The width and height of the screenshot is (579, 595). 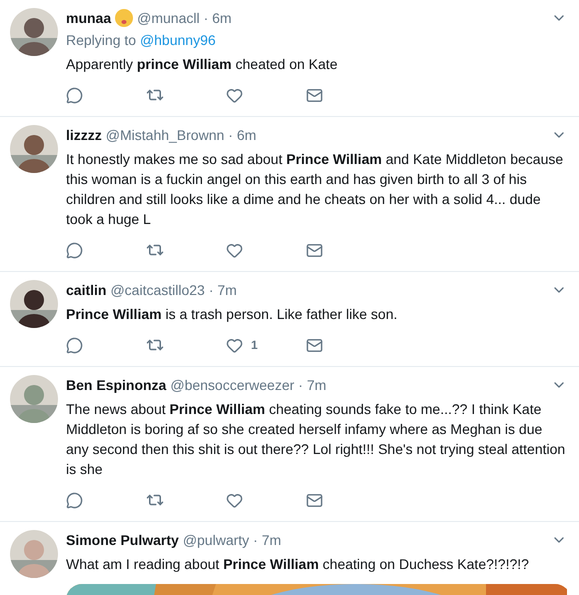 What do you see at coordinates (315, 189) in the screenshot?
I see `tweet-text: It honestly makes me so sad about Prince William and Kate Middleton because this woman is a fuckin angel on this earth and has given birth to all 3 of his children and still looks like a dime and he cheats on her with a solid 4... dude took a huge L` at bounding box center [315, 189].